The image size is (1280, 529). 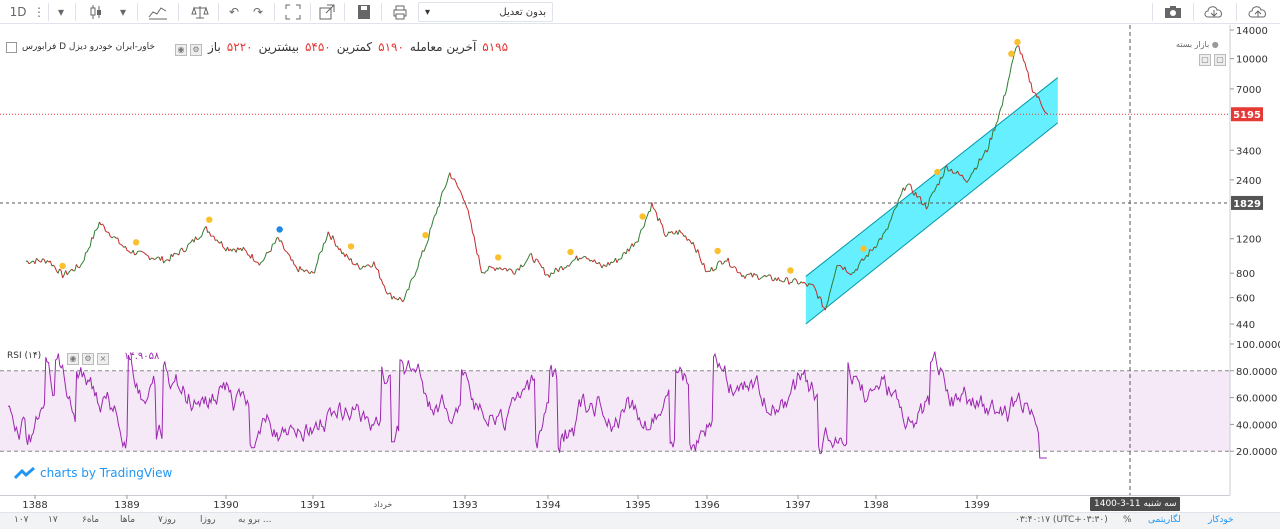 What do you see at coordinates (258, 12) in the screenshot?
I see `redo-icon: ↷` at bounding box center [258, 12].